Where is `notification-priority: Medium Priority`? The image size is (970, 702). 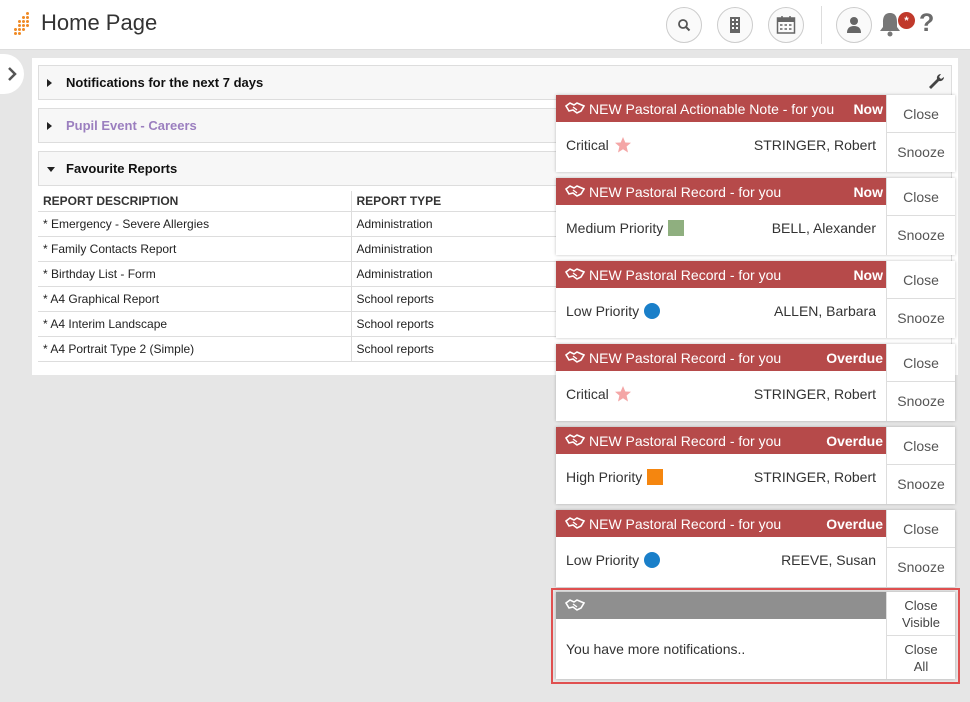 notification-priority: Medium Priority is located at coordinates (625, 228).